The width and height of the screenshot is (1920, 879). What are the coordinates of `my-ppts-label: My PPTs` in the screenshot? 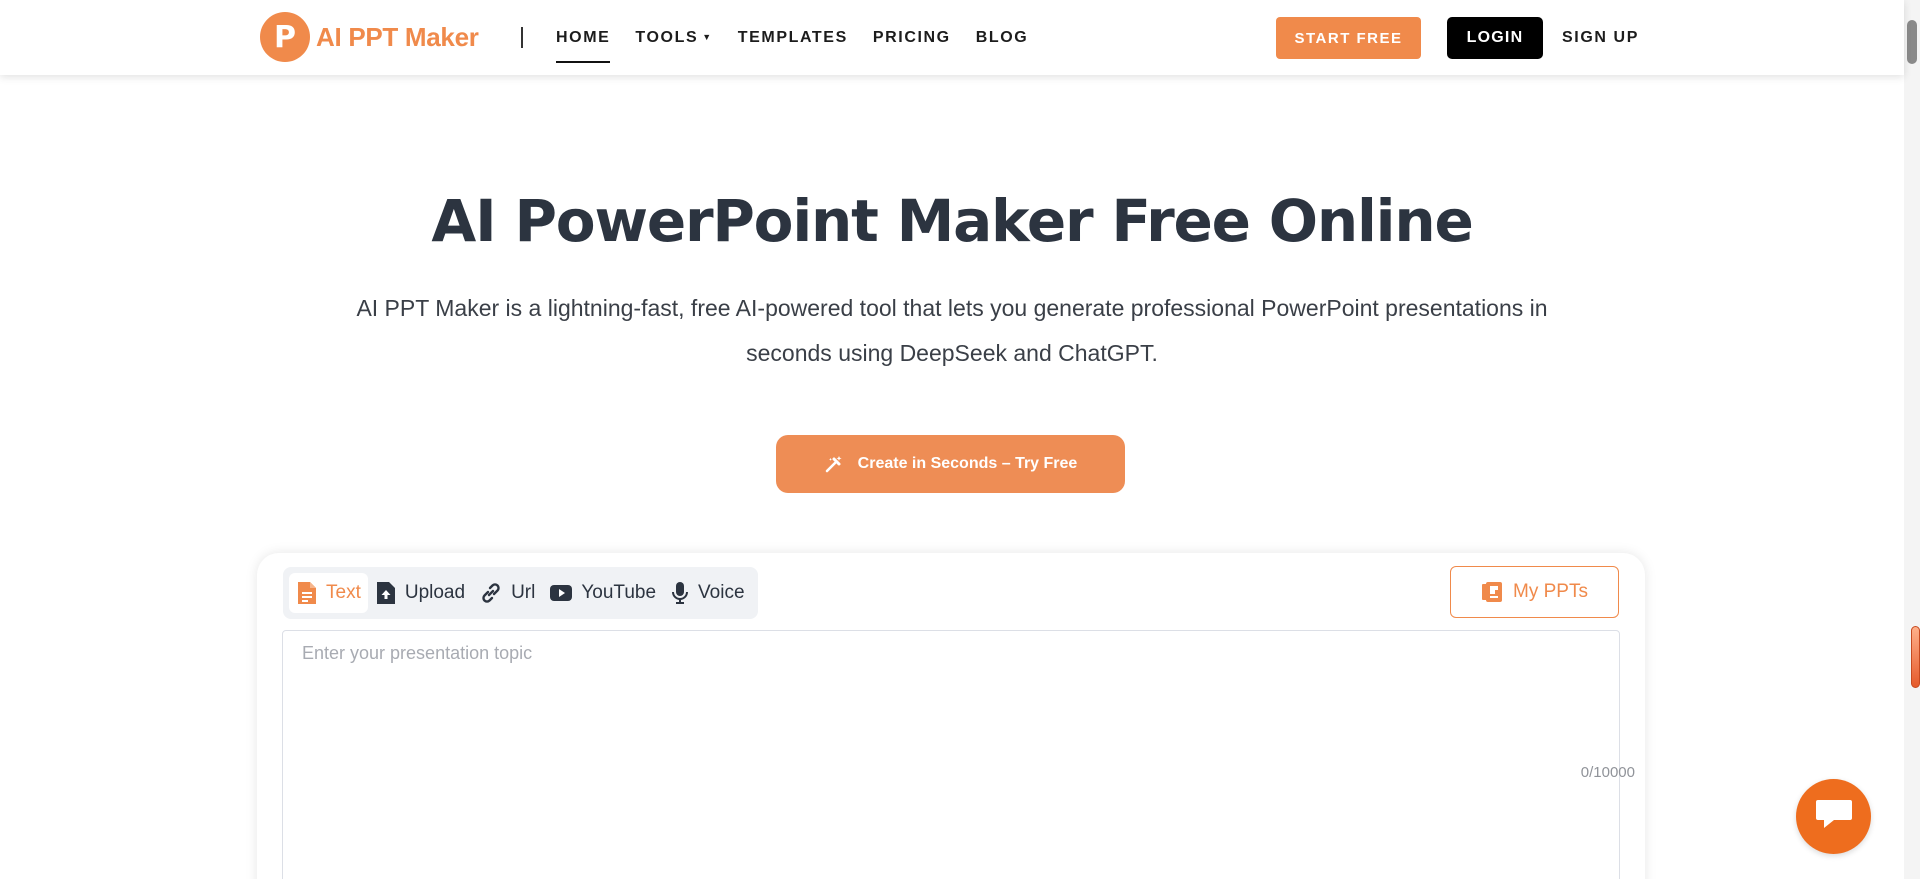 It's located at (1550, 591).